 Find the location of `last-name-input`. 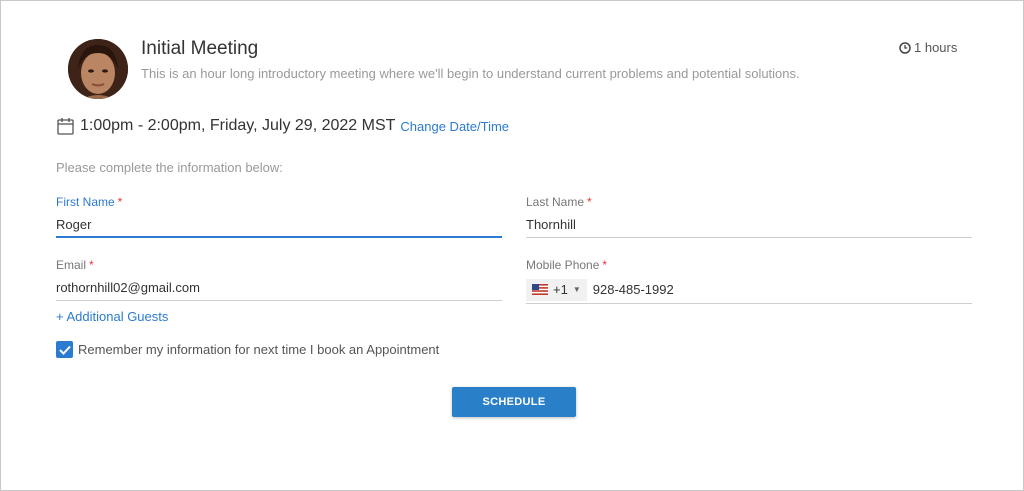

last-name-input is located at coordinates (749, 225).